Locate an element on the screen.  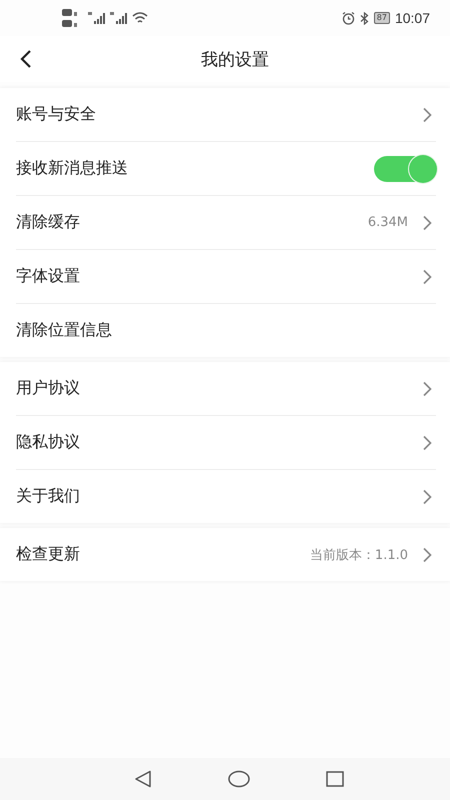
setting-label: 清除缓存 is located at coordinates (48, 222).